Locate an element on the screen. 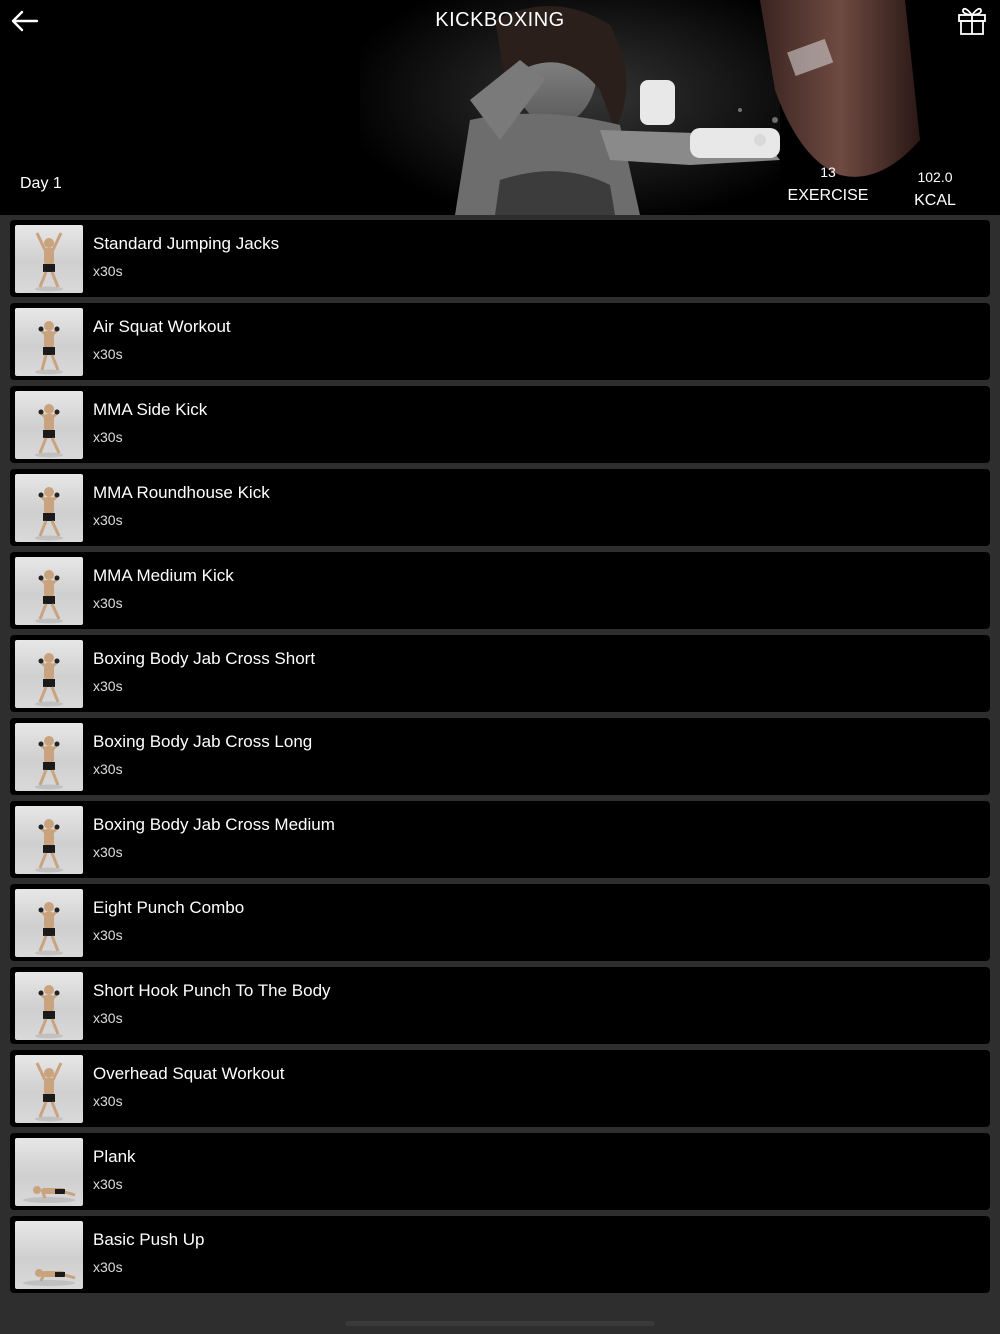  exercise-name: Basic Push Up is located at coordinates (149, 1239).